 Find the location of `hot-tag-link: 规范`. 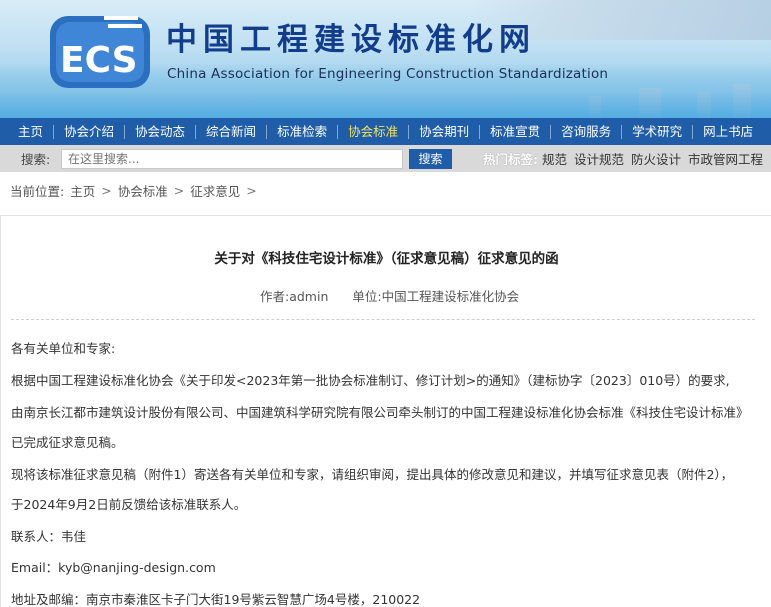

hot-tag-link: 规范 is located at coordinates (554, 158).